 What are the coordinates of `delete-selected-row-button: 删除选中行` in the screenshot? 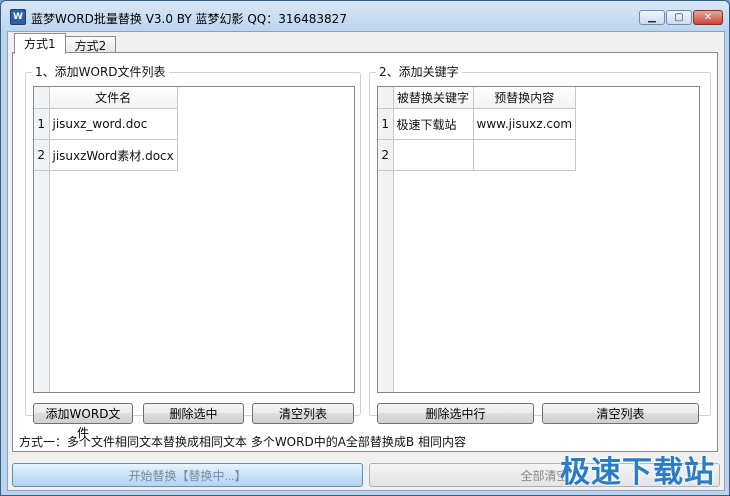 It's located at (455, 413).